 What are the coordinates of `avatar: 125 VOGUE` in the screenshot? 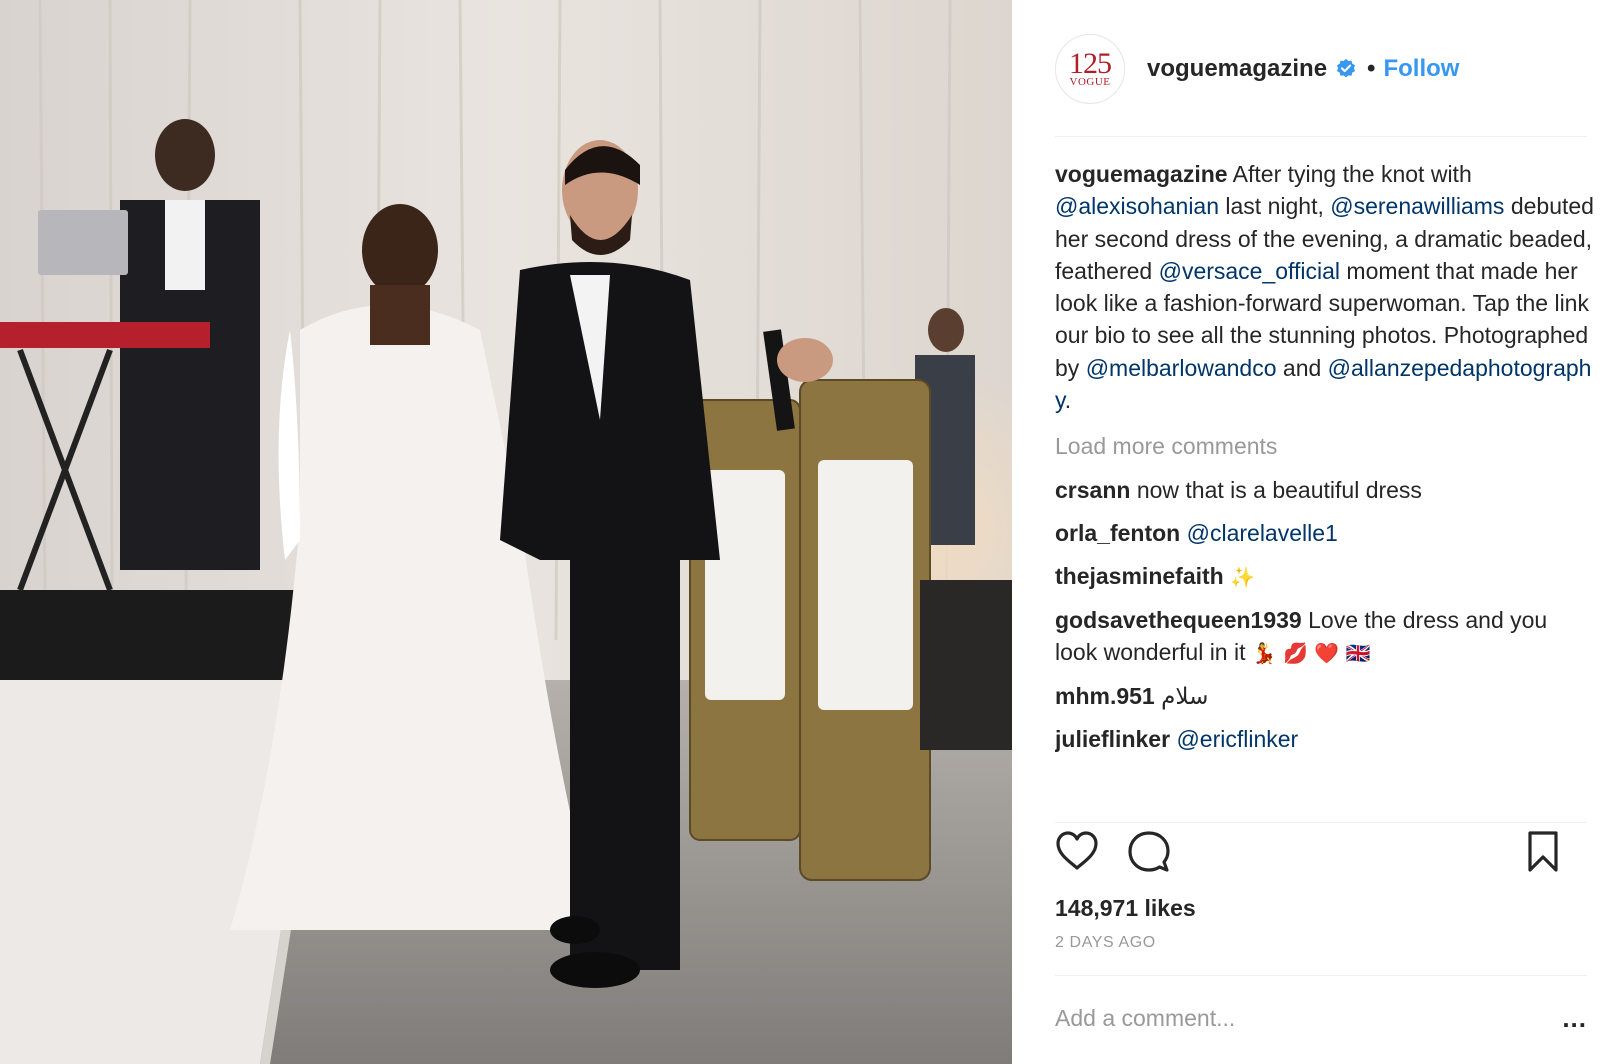 It's located at (1090, 69).